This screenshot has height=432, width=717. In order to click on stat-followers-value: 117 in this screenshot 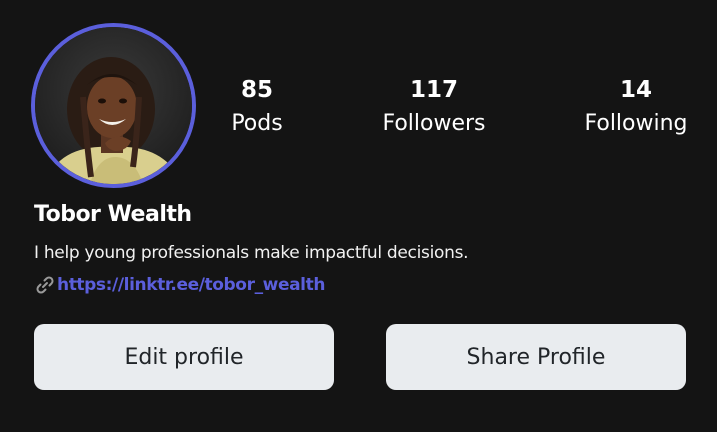, I will do `click(433, 90)`.